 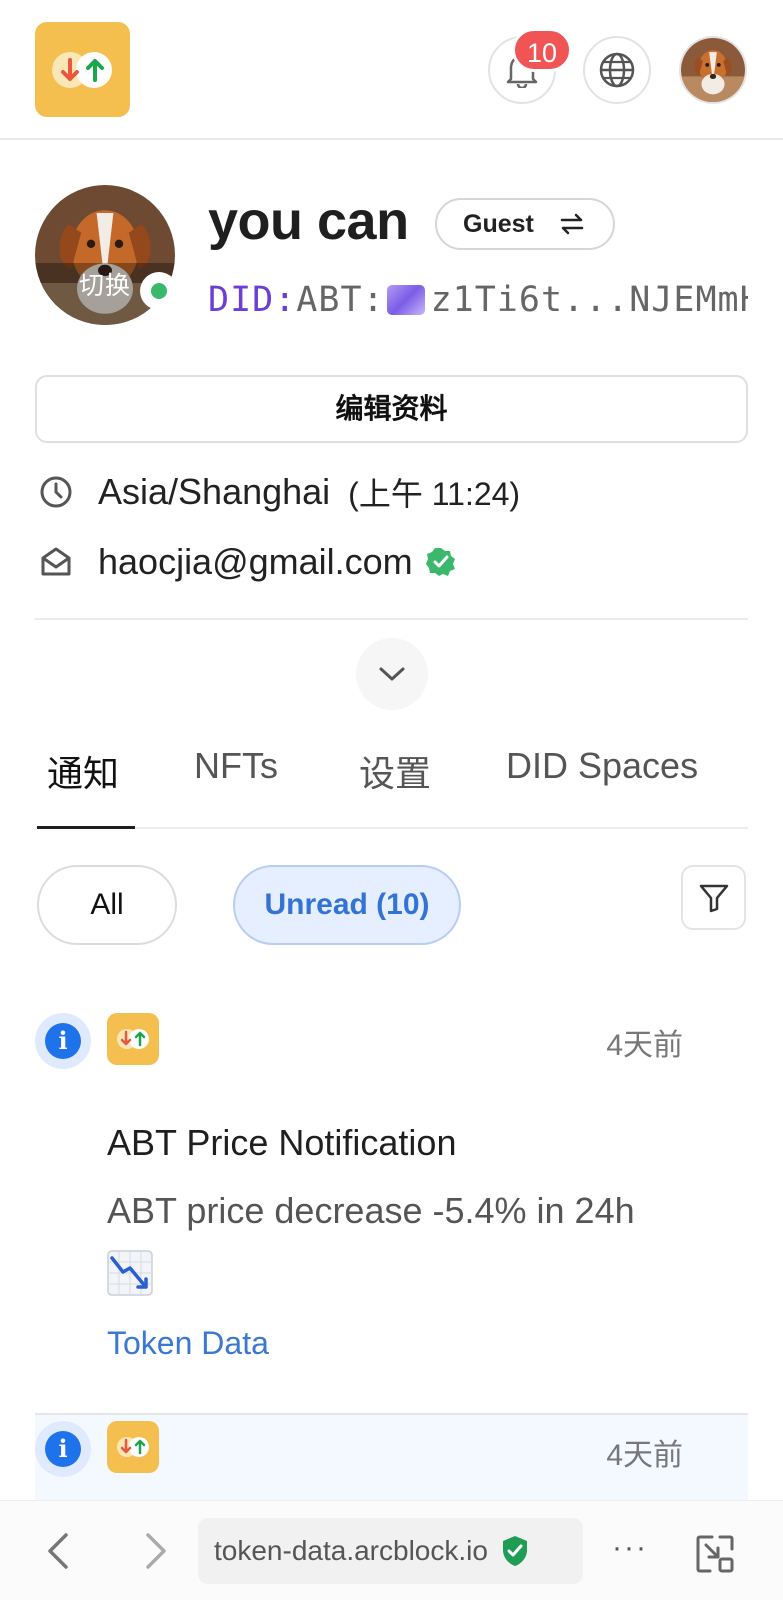 What do you see at coordinates (391, 828) in the screenshot?
I see `tabs-divider` at bounding box center [391, 828].